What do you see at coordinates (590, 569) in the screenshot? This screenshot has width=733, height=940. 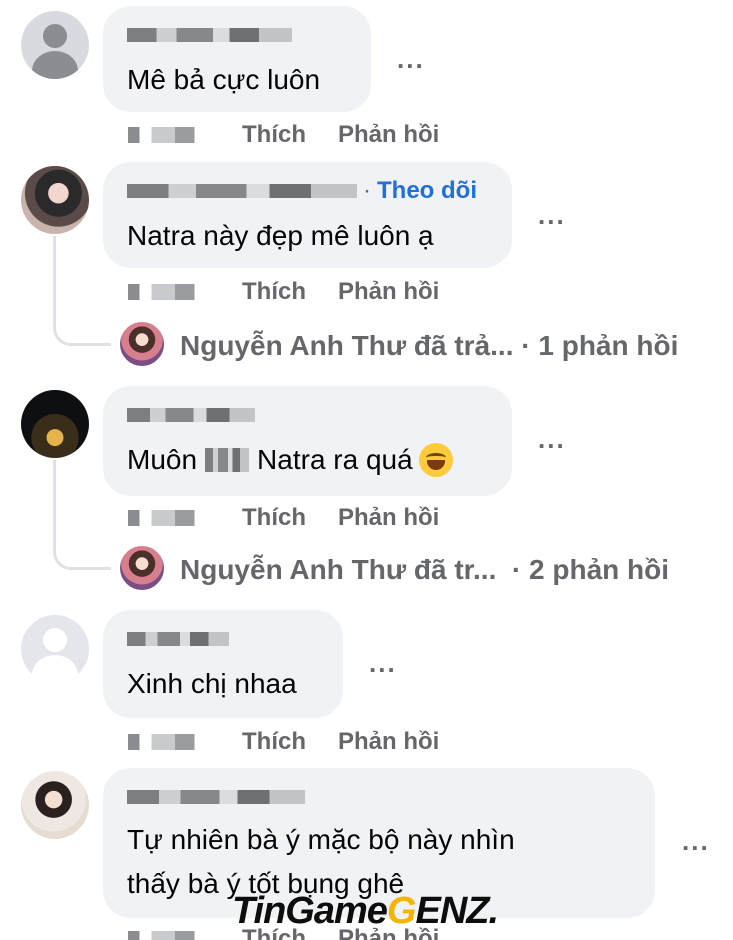 I see `reply-count: · 2 phản hồi` at bounding box center [590, 569].